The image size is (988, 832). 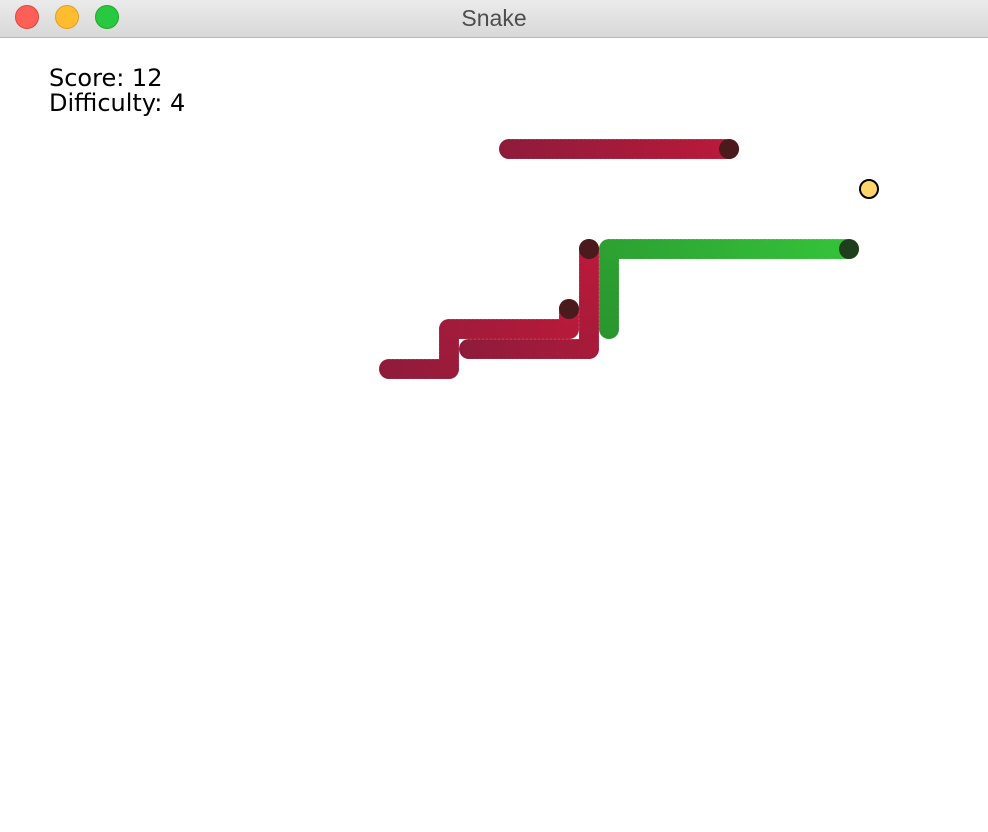 I want to click on title-bar: Snake, so click(x=494, y=19).